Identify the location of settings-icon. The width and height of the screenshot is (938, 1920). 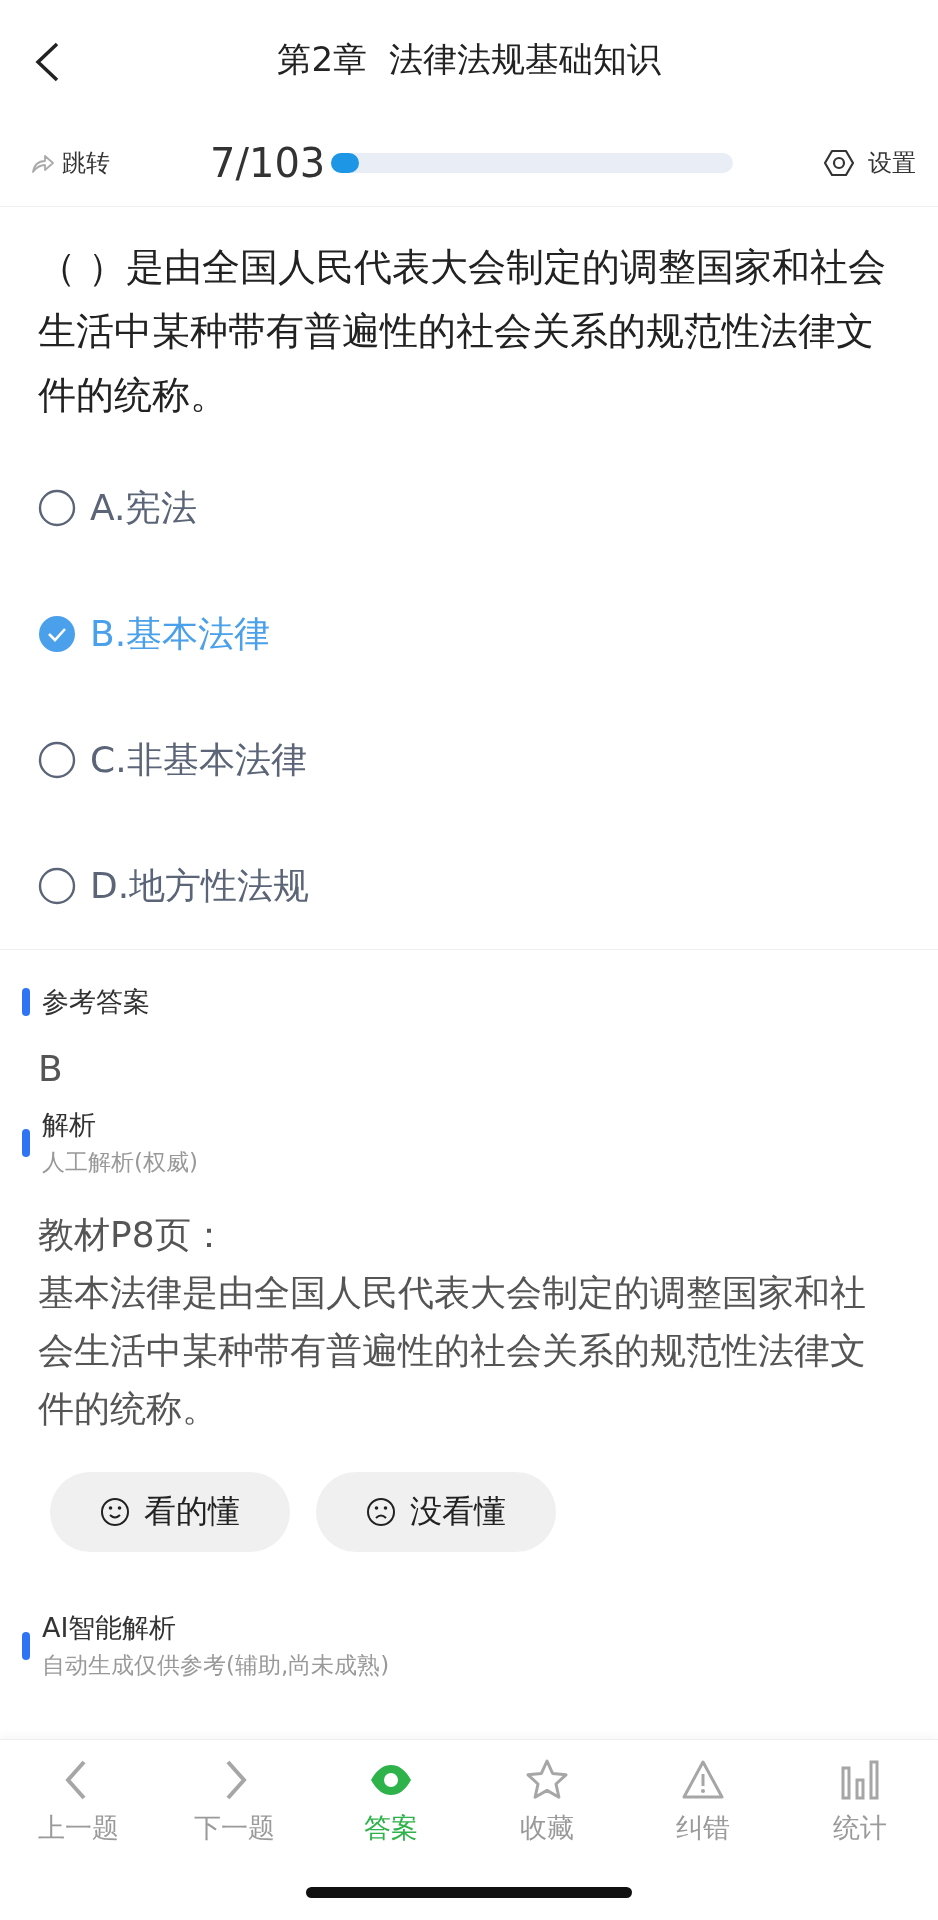
(839, 163).